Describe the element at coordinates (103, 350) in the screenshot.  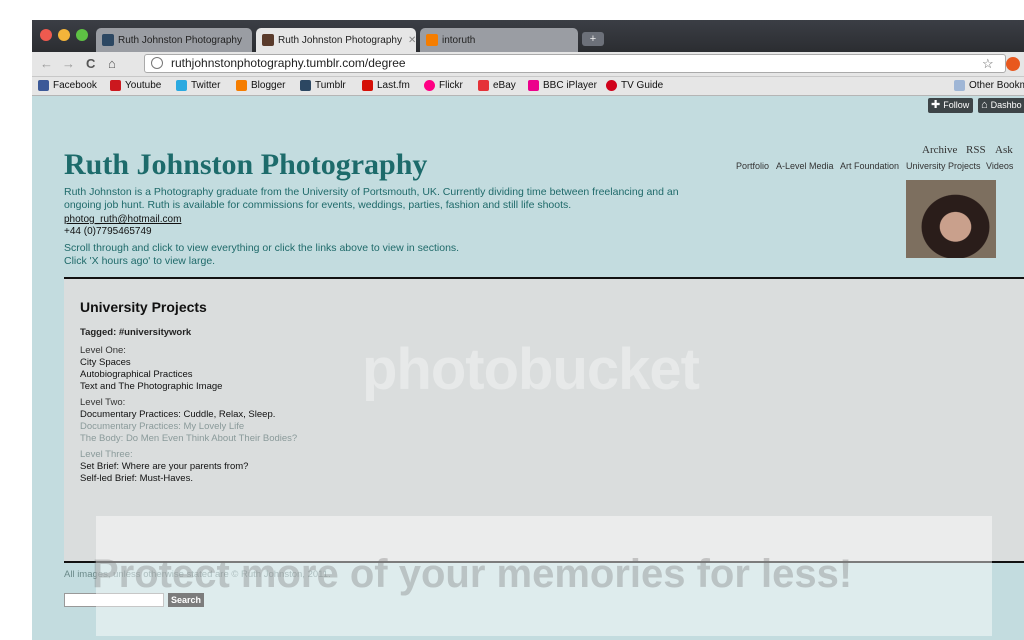
I see `level-one-label: Level One:` at that location.